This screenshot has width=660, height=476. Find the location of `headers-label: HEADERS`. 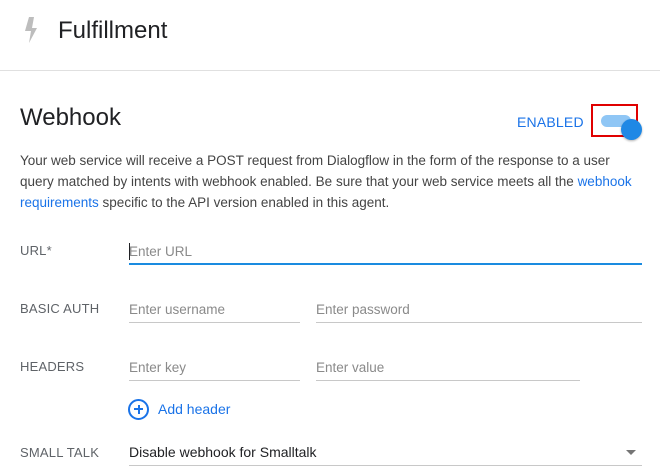

headers-label: HEADERS is located at coordinates (52, 366).